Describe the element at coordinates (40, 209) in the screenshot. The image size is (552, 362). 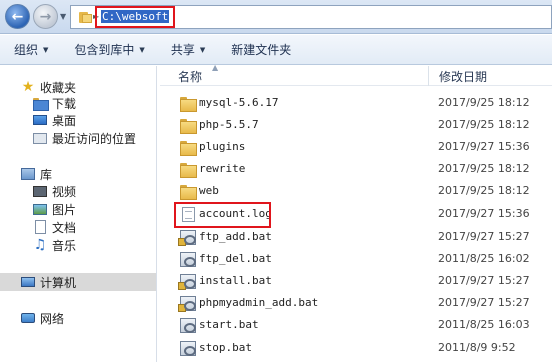
I see `picture-icon` at that location.